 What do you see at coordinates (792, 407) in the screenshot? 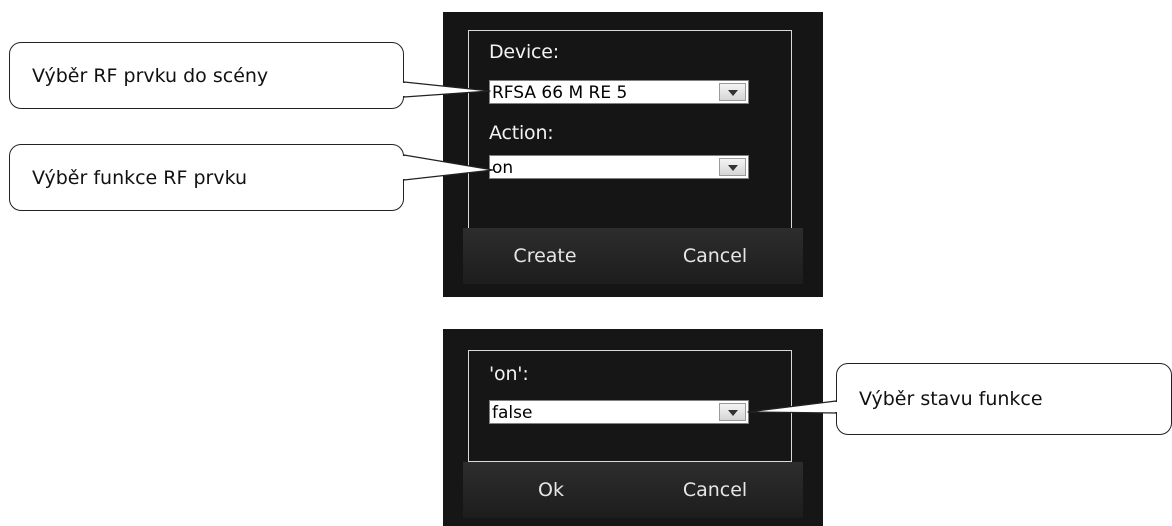
I see `state-leader` at bounding box center [792, 407].